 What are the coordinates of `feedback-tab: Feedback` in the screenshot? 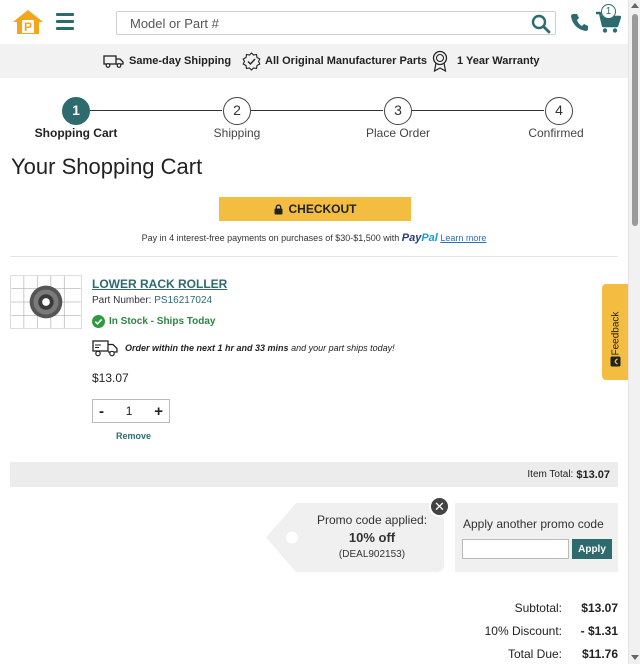 It's located at (615, 332).